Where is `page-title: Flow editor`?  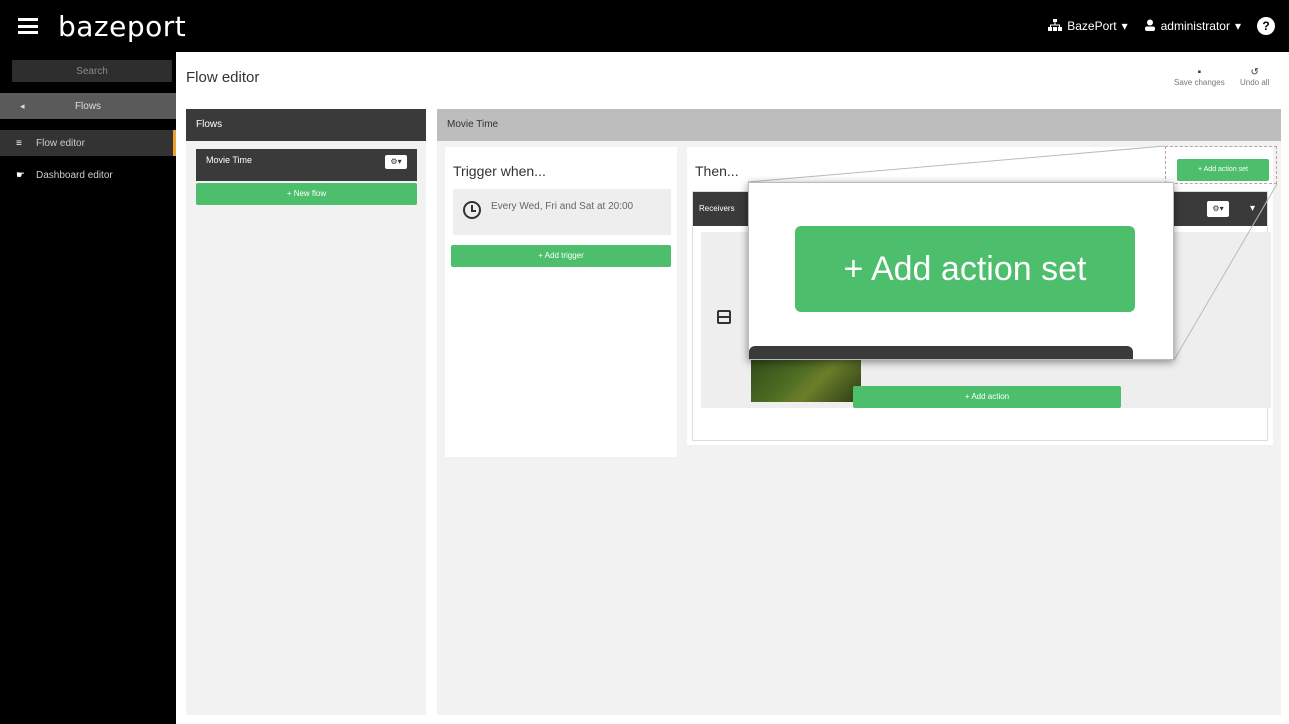 page-title: Flow editor is located at coordinates (223, 77).